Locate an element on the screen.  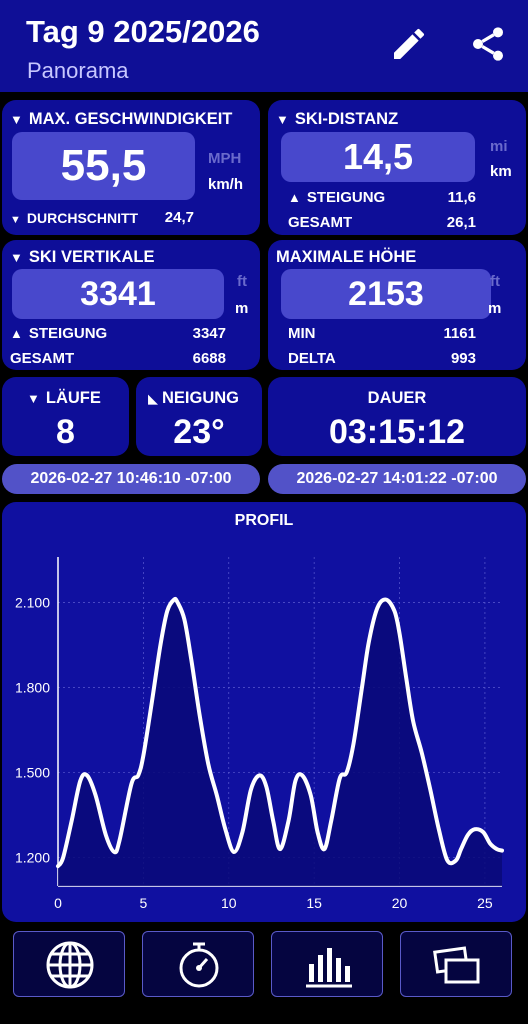
slope-label: NEIGUNG is located at coordinates (201, 398).